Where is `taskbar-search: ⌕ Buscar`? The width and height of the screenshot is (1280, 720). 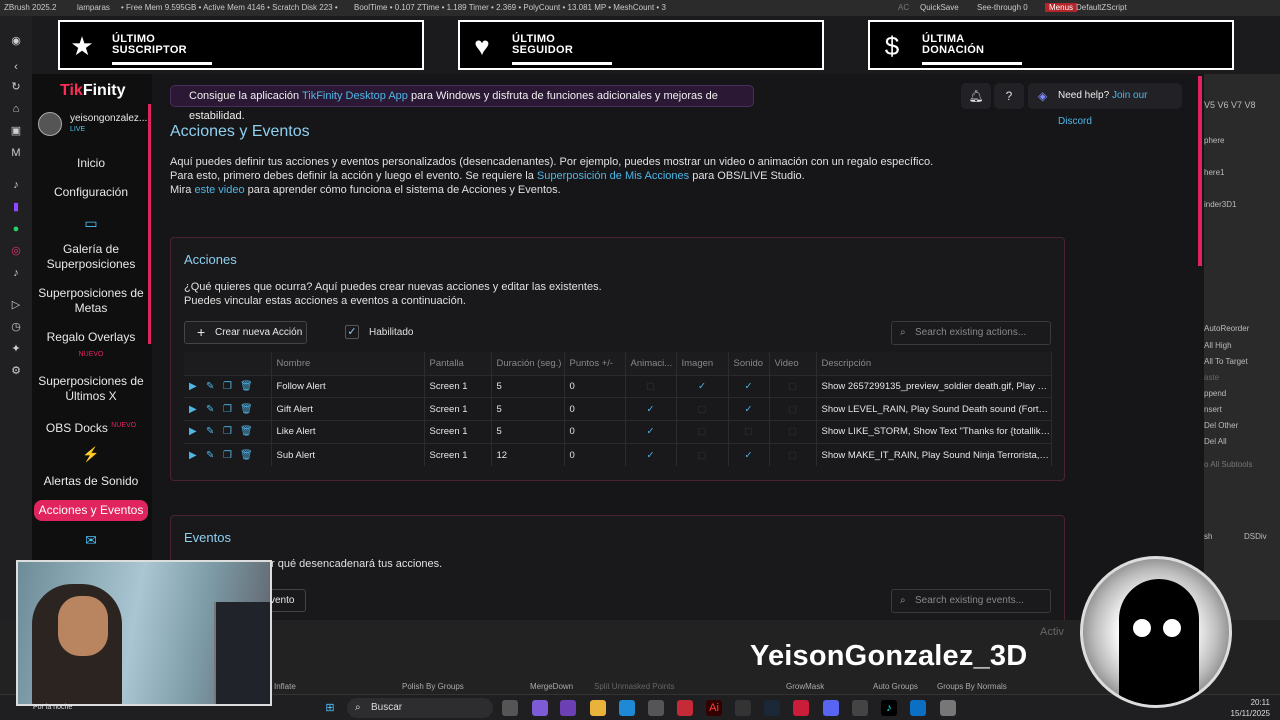
taskbar-search: ⌕ Buscar is located at coordinates (420, 708).